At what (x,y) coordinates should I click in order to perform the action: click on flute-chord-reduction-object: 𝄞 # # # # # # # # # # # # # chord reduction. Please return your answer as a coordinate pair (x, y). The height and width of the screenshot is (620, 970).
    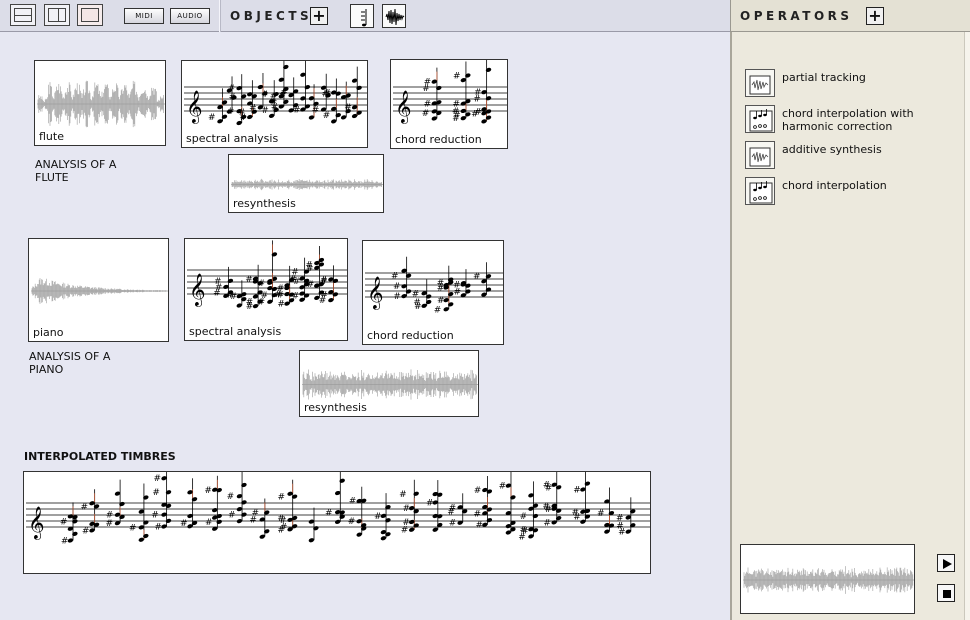
    Looking at the image, I should click on (449, 104).